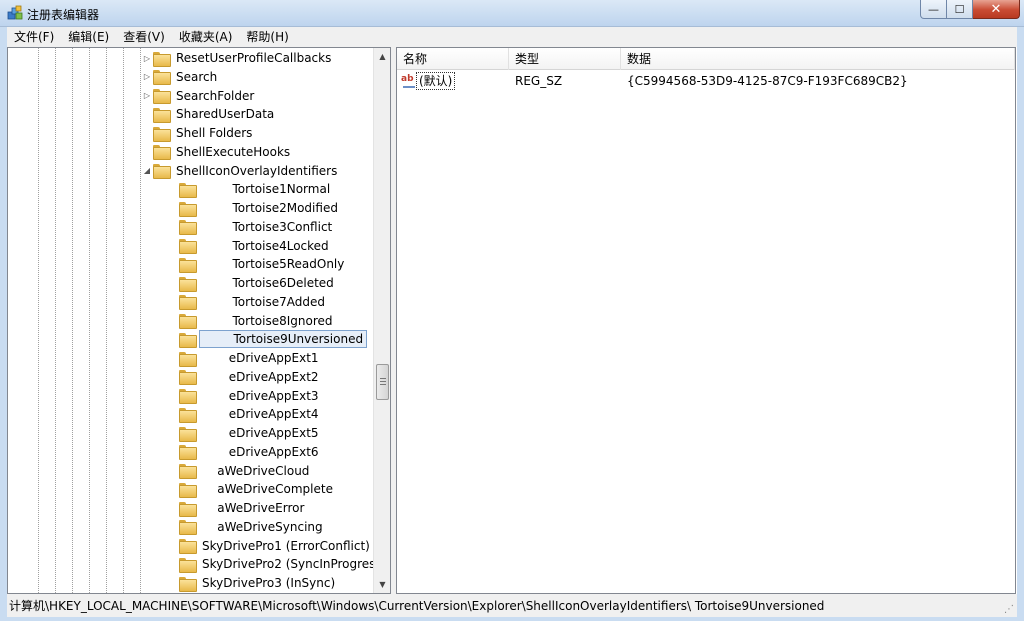 The width and height of the screenshot is (1024, 621). I want to click on tree-item-label: eDriveAppExt6, so click(260, 451).